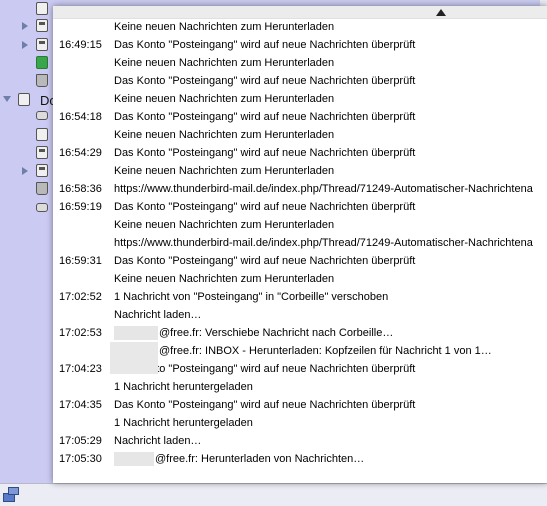 Image resolution: width=547 pixels, height=506 pixels. What do you see at coordinates (134, 358) in the screenshot?
I see `redacted-area` at bounding box center [134, 358].